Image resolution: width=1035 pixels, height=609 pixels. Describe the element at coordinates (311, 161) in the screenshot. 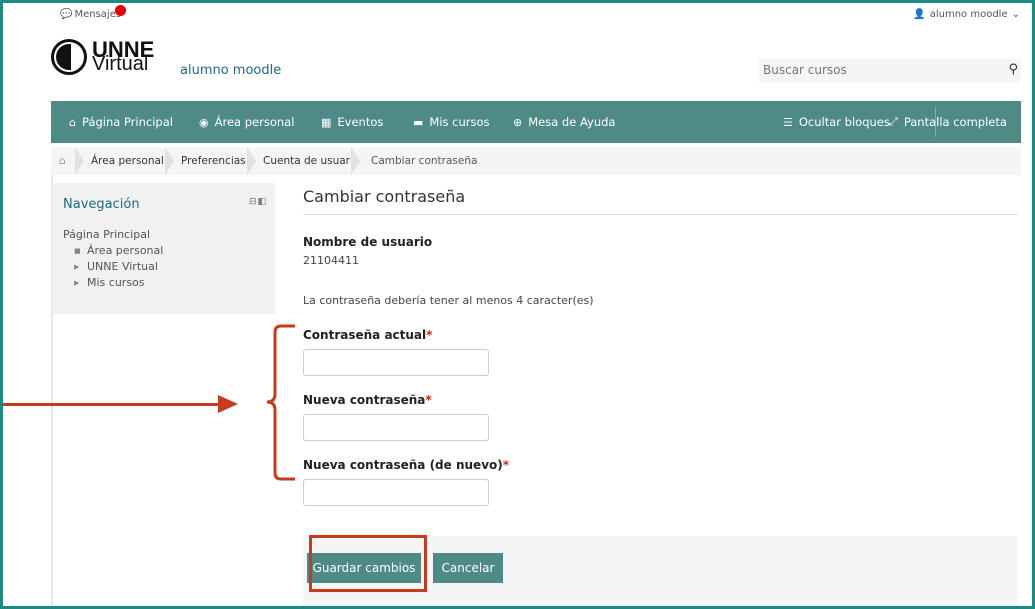

I see `breadcrumb-item: Cuenta de usuario` at that location.